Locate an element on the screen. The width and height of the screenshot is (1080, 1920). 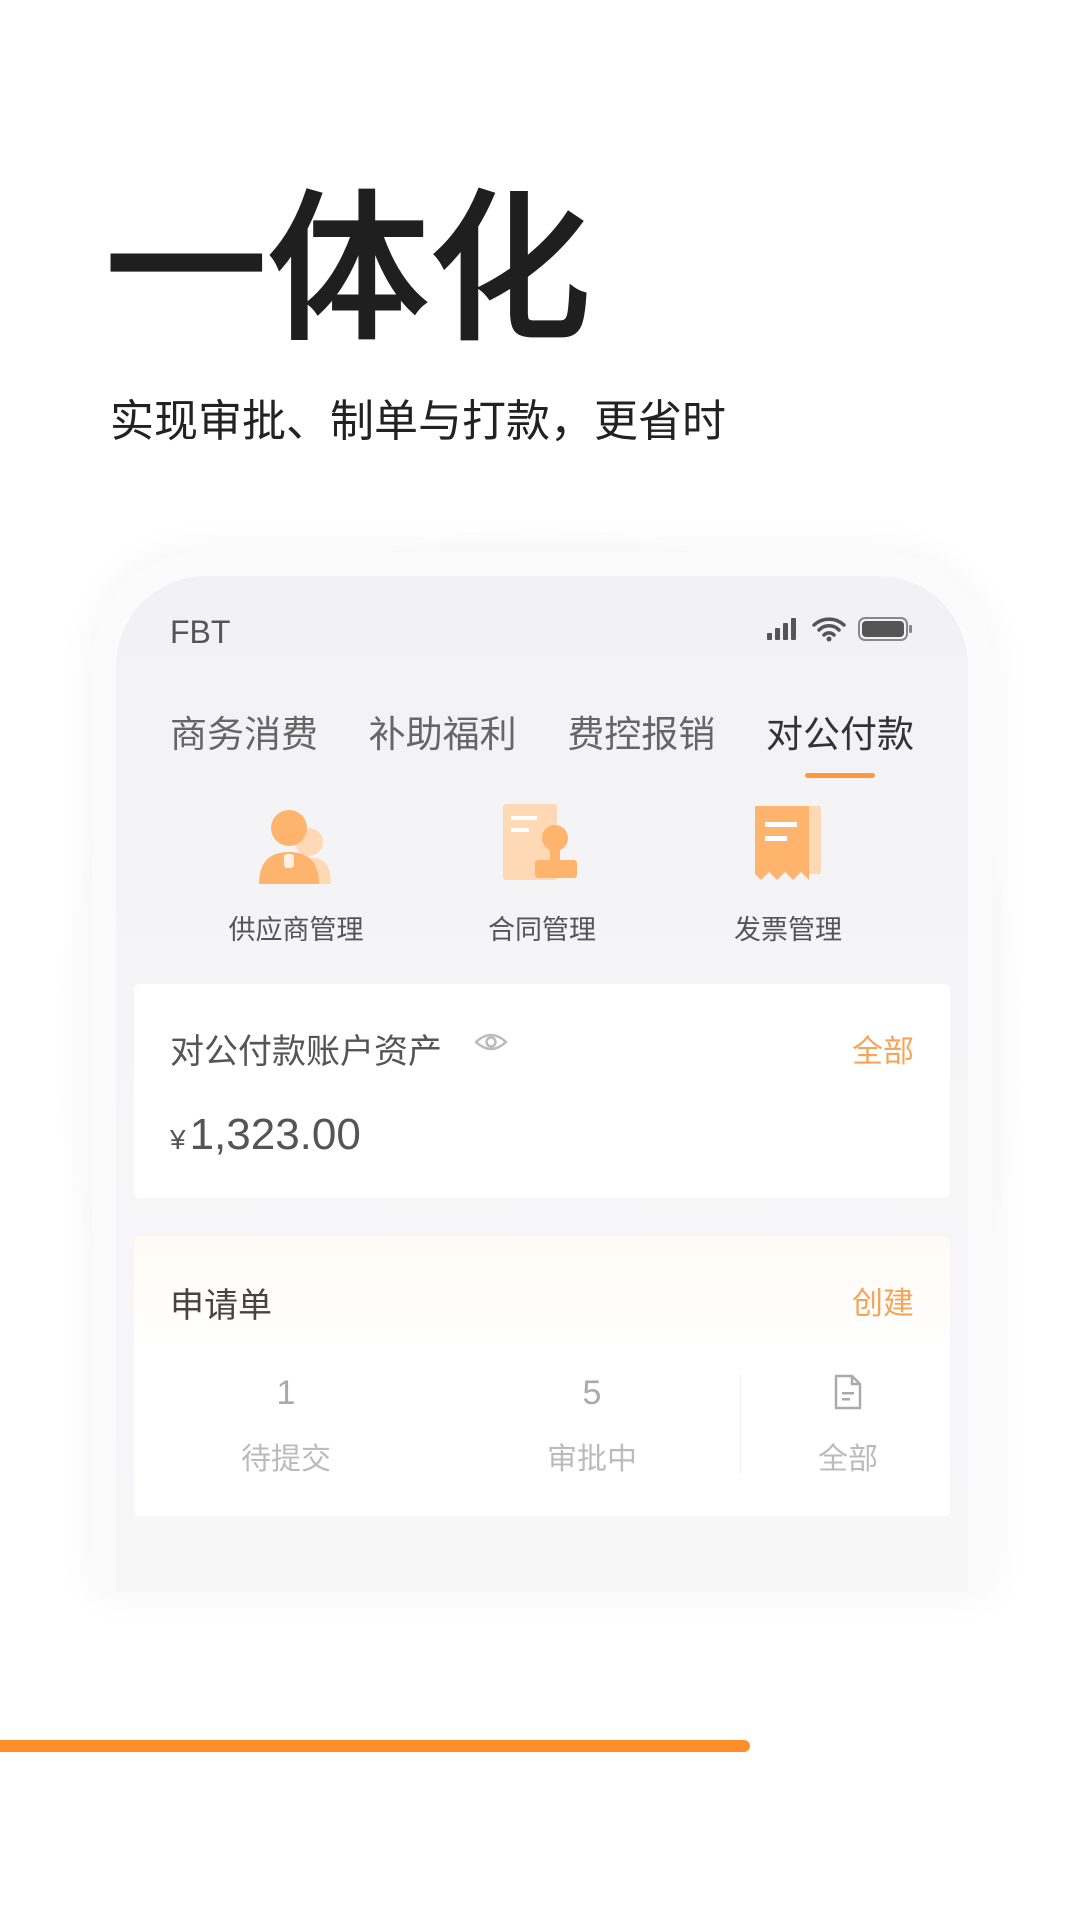
tab-expense-reimbursement: 费控报销 is located at coordinates (641, 731).